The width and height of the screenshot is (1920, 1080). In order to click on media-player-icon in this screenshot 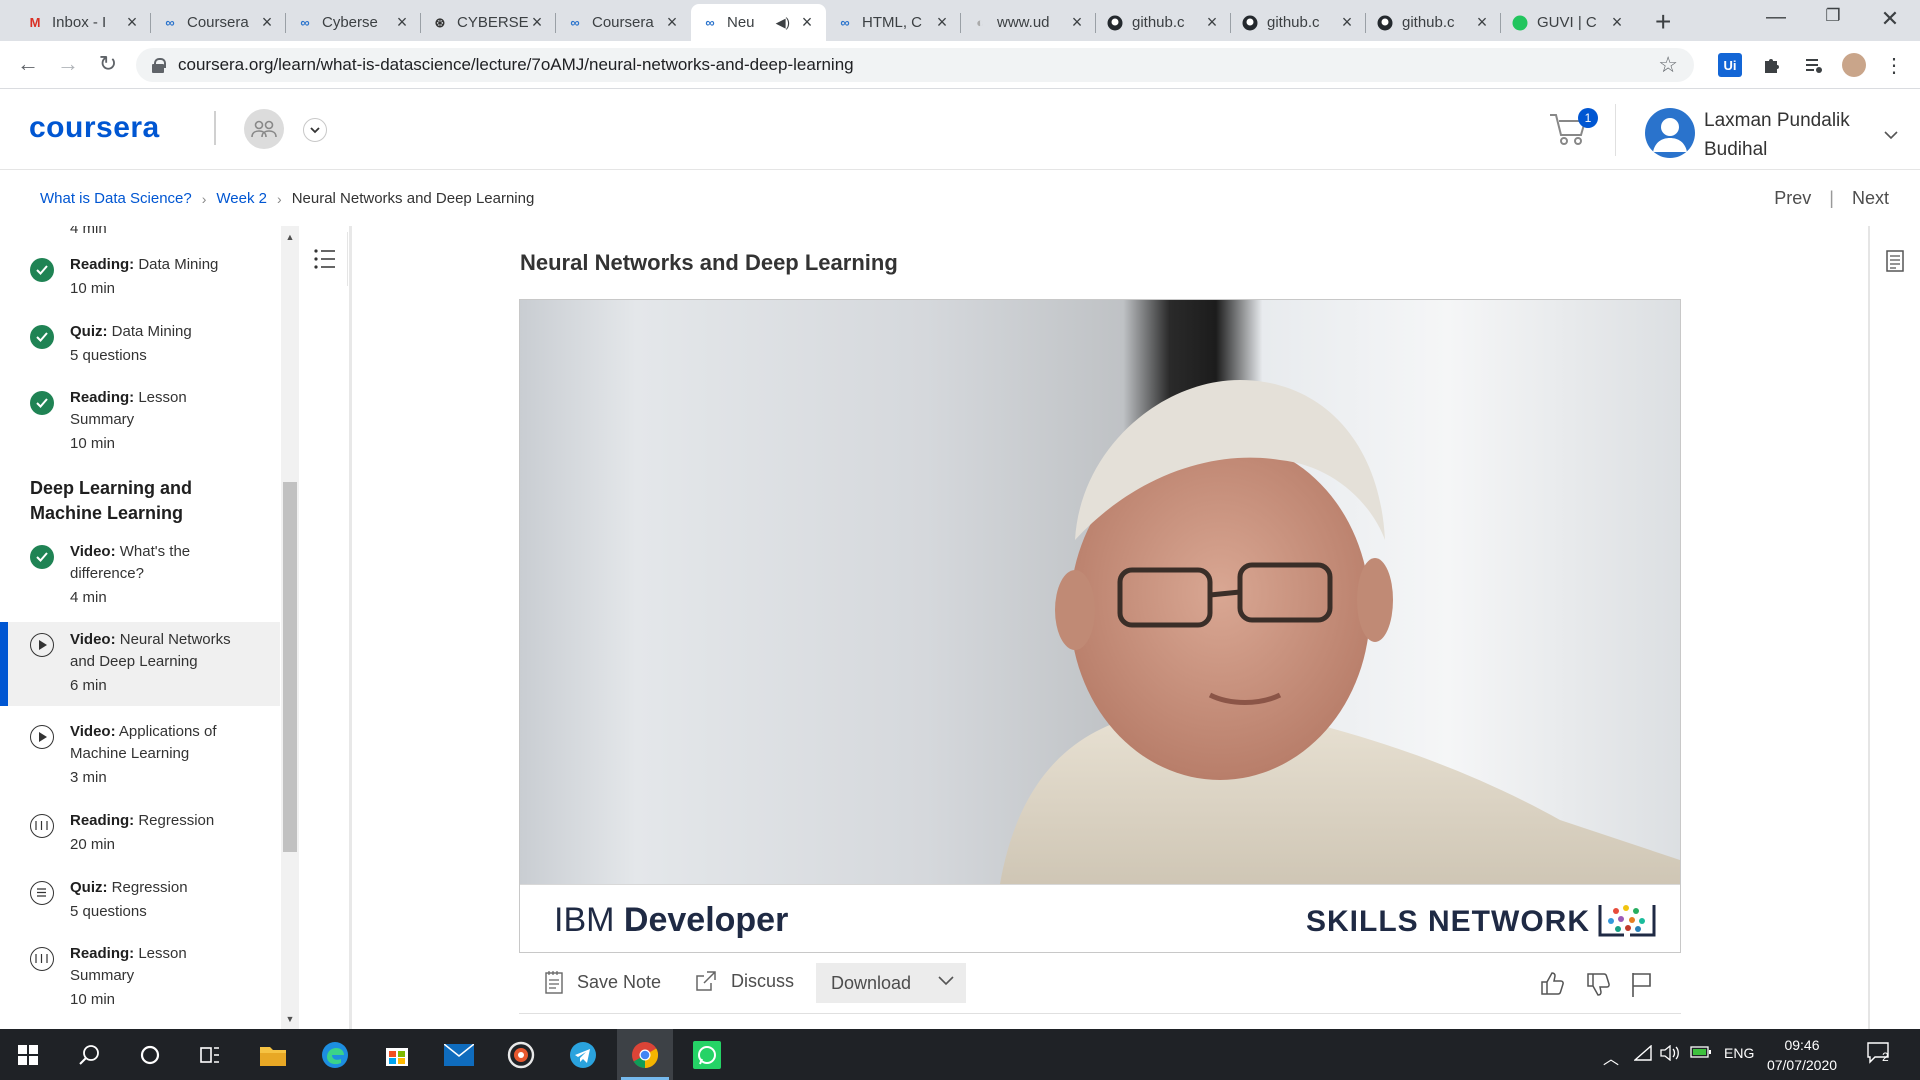, I will do `click(521, 1054)`.